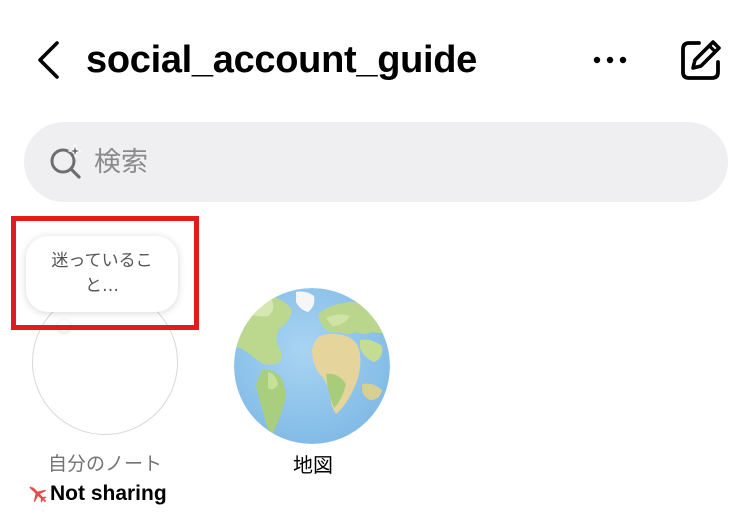 This screenshot has height=522, width=750. Describe the element at coordinates (107, 371) in the screenshot. I see `my-note-item: 迷っていること… 自分のノート Not sharing` at that location.